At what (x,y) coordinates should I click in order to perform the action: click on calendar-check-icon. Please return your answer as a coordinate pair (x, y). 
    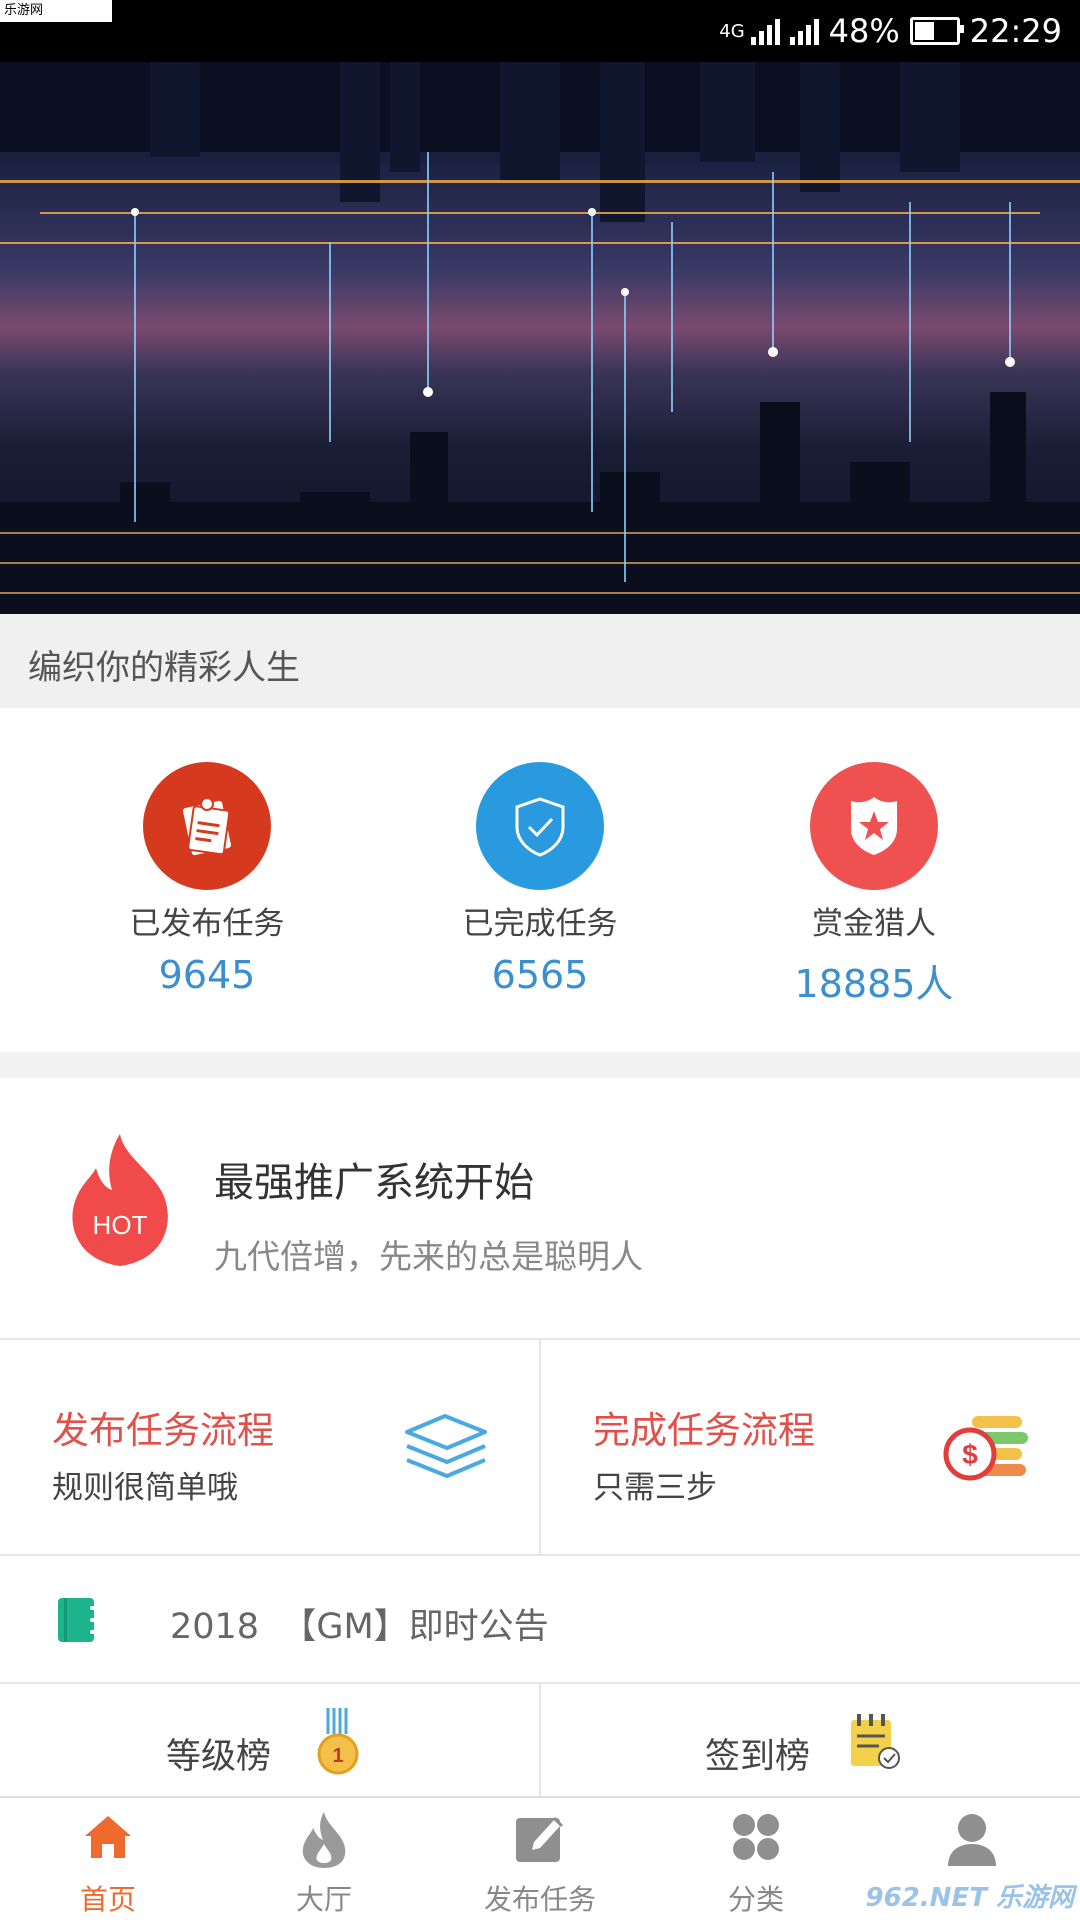
    Looking at the image, I should click on (875, 1742).